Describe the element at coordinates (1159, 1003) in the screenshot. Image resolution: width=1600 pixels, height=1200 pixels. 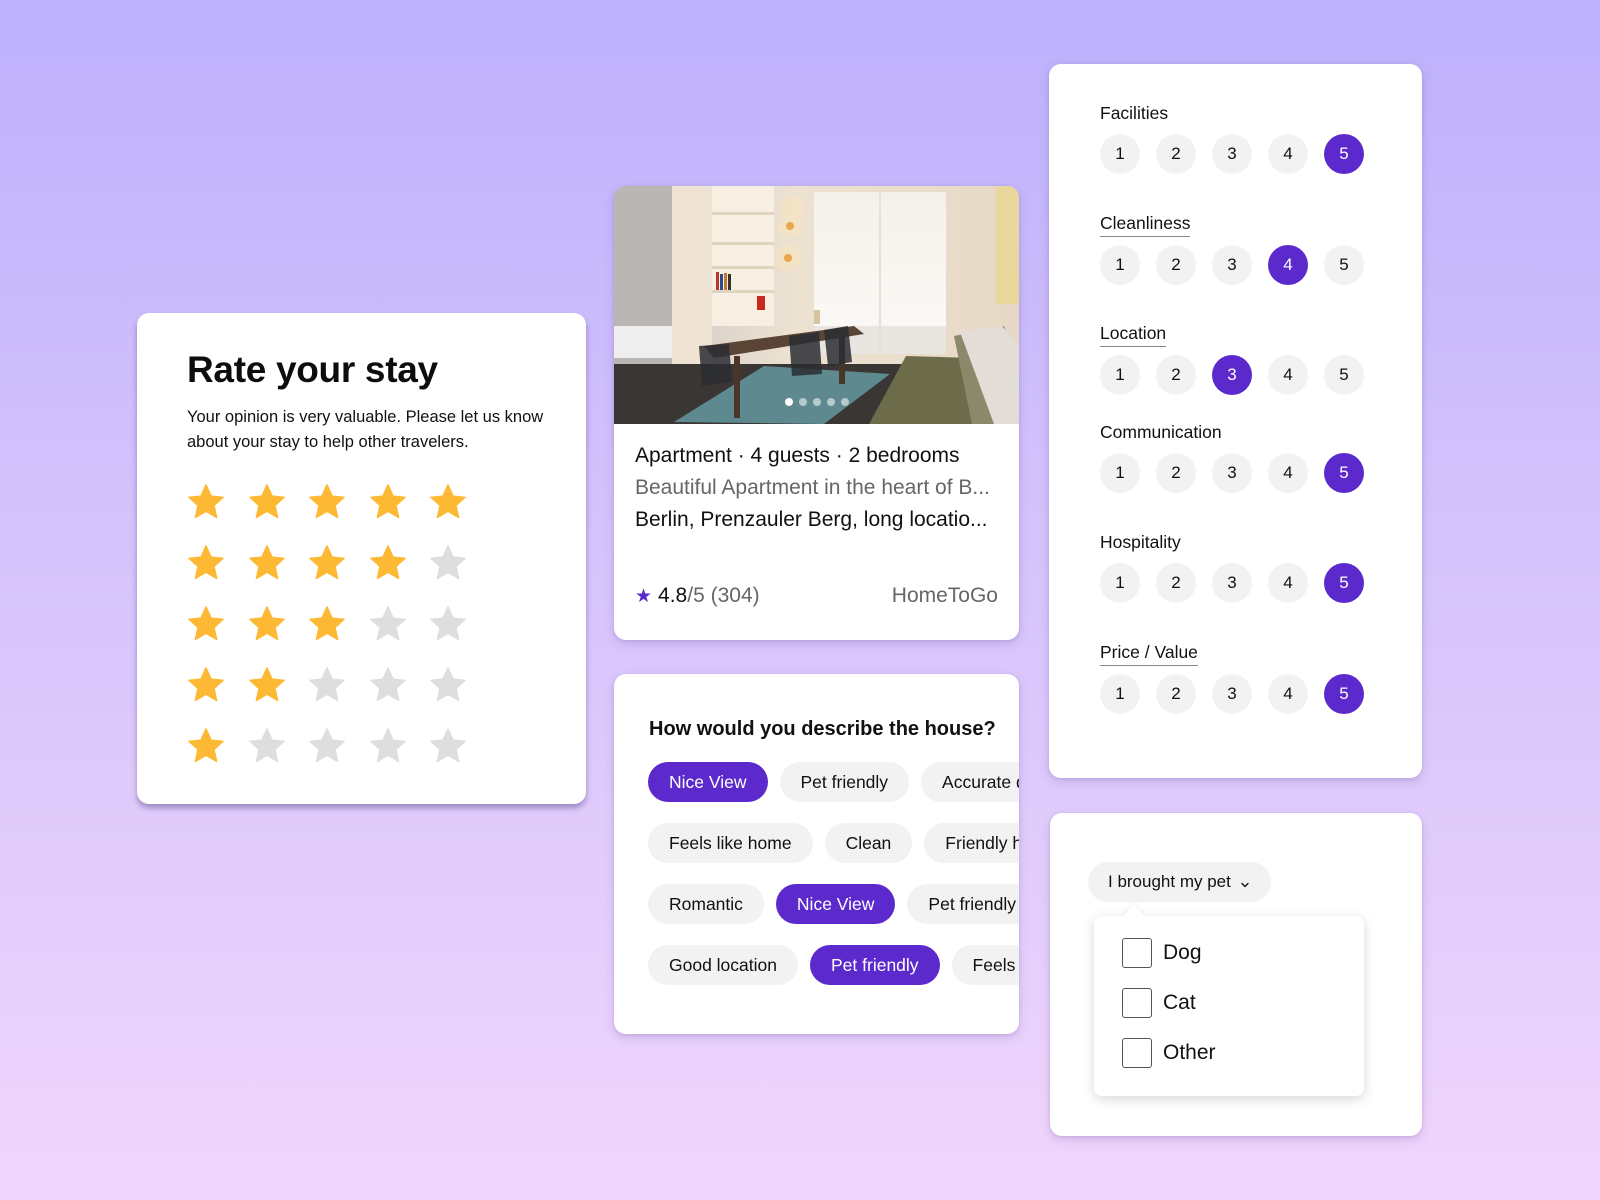
I see `pet-option-cat: Cat` at that location.